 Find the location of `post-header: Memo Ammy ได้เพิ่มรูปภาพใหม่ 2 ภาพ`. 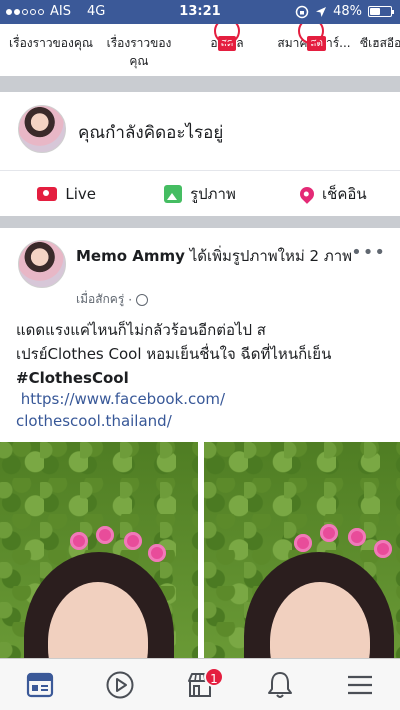

post-header: Memo Ammy ได้เพิ่มรูปภาพใหม่ 2 ภาพ is located at coordinates (216, 256).